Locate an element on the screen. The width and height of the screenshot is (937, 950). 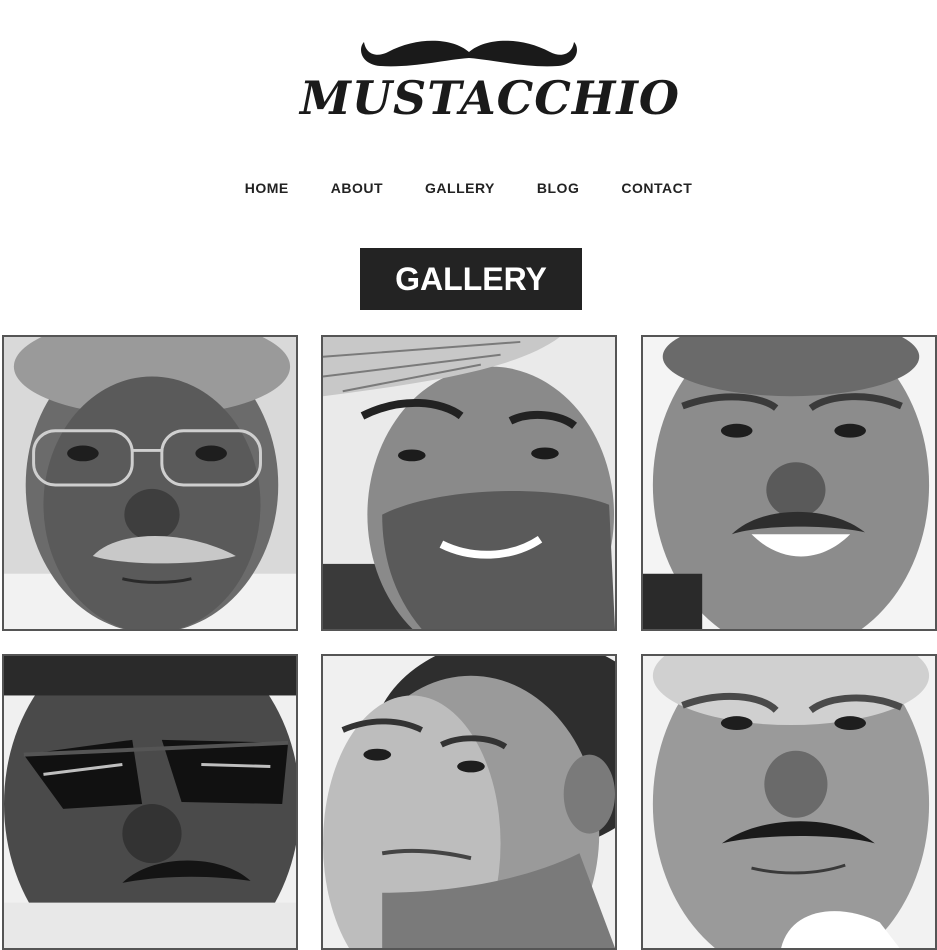
main-nav: HOME ABOUT GALLERY BLOG CONTACT is located at coordinates (468, 189).